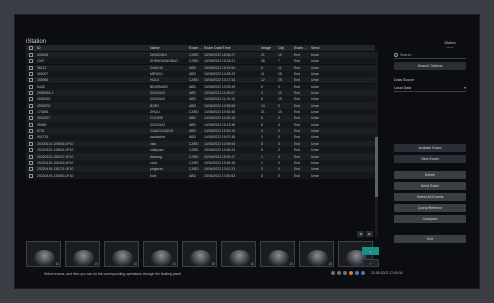  What do you see at coordinates (286, 48) in the screenshot?
I see `header-clip: Clip` at bounding box center [286, 48].